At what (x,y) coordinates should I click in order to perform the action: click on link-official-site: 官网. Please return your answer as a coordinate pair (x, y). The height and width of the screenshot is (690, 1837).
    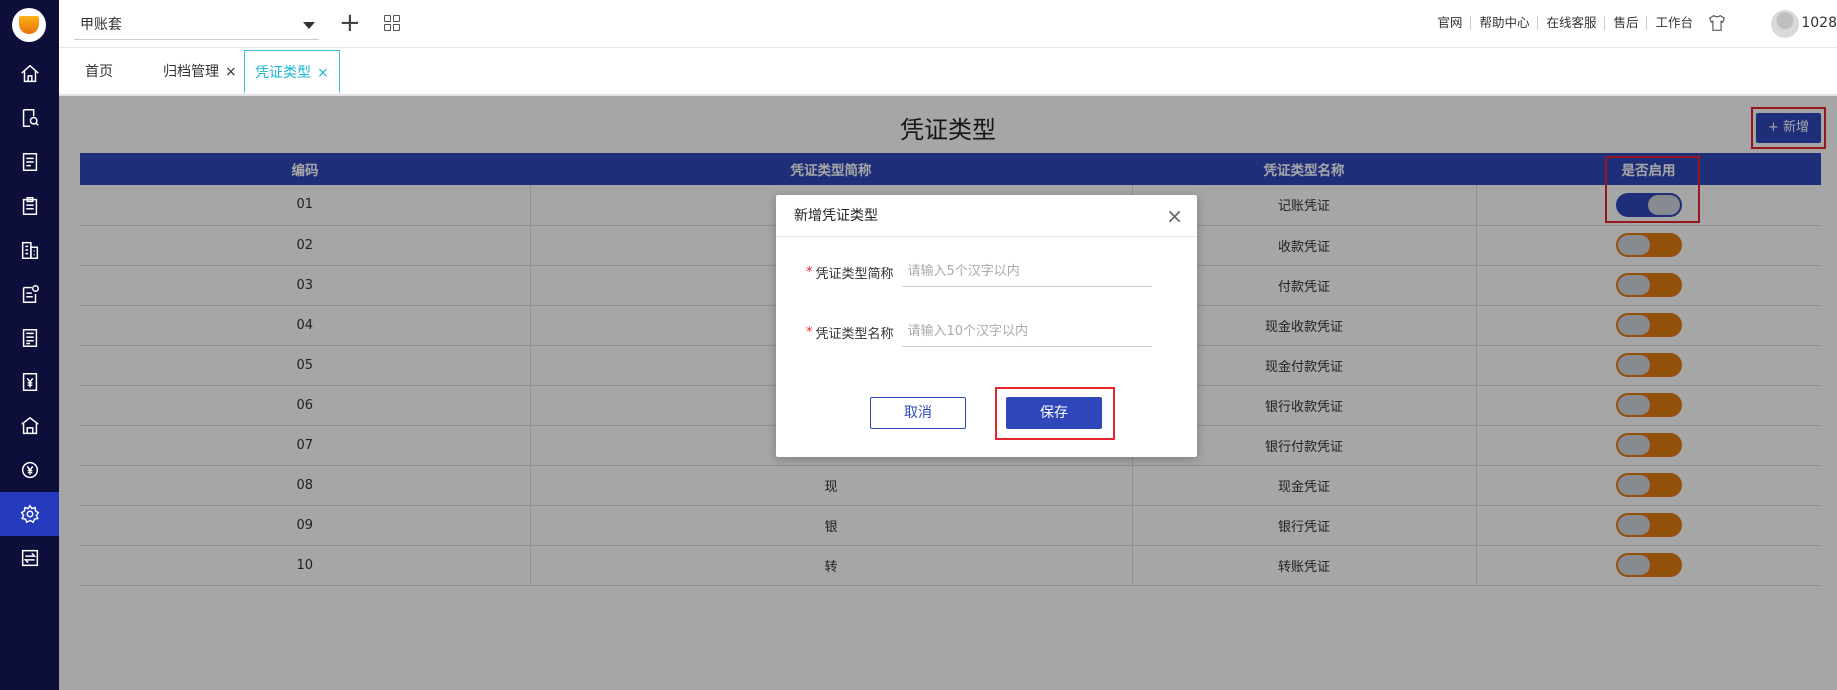
    Looking at the image, I should click on (1450, 23).